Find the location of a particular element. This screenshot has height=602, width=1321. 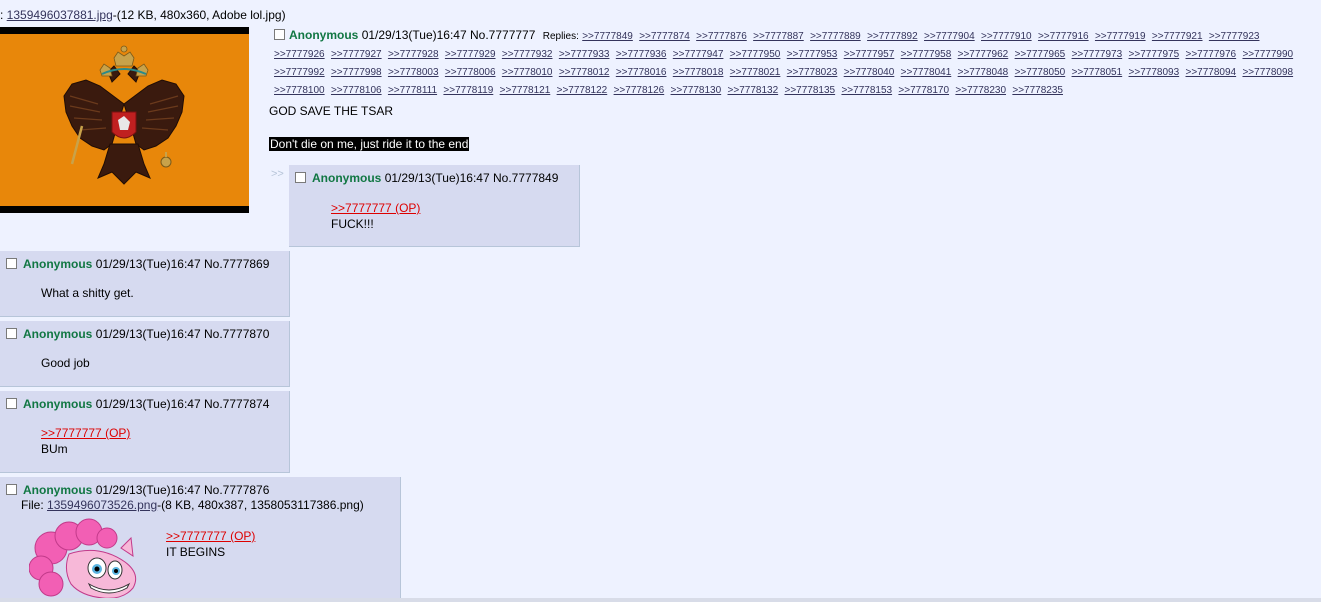

op-thumbnail is located at coordinates (124, 120).